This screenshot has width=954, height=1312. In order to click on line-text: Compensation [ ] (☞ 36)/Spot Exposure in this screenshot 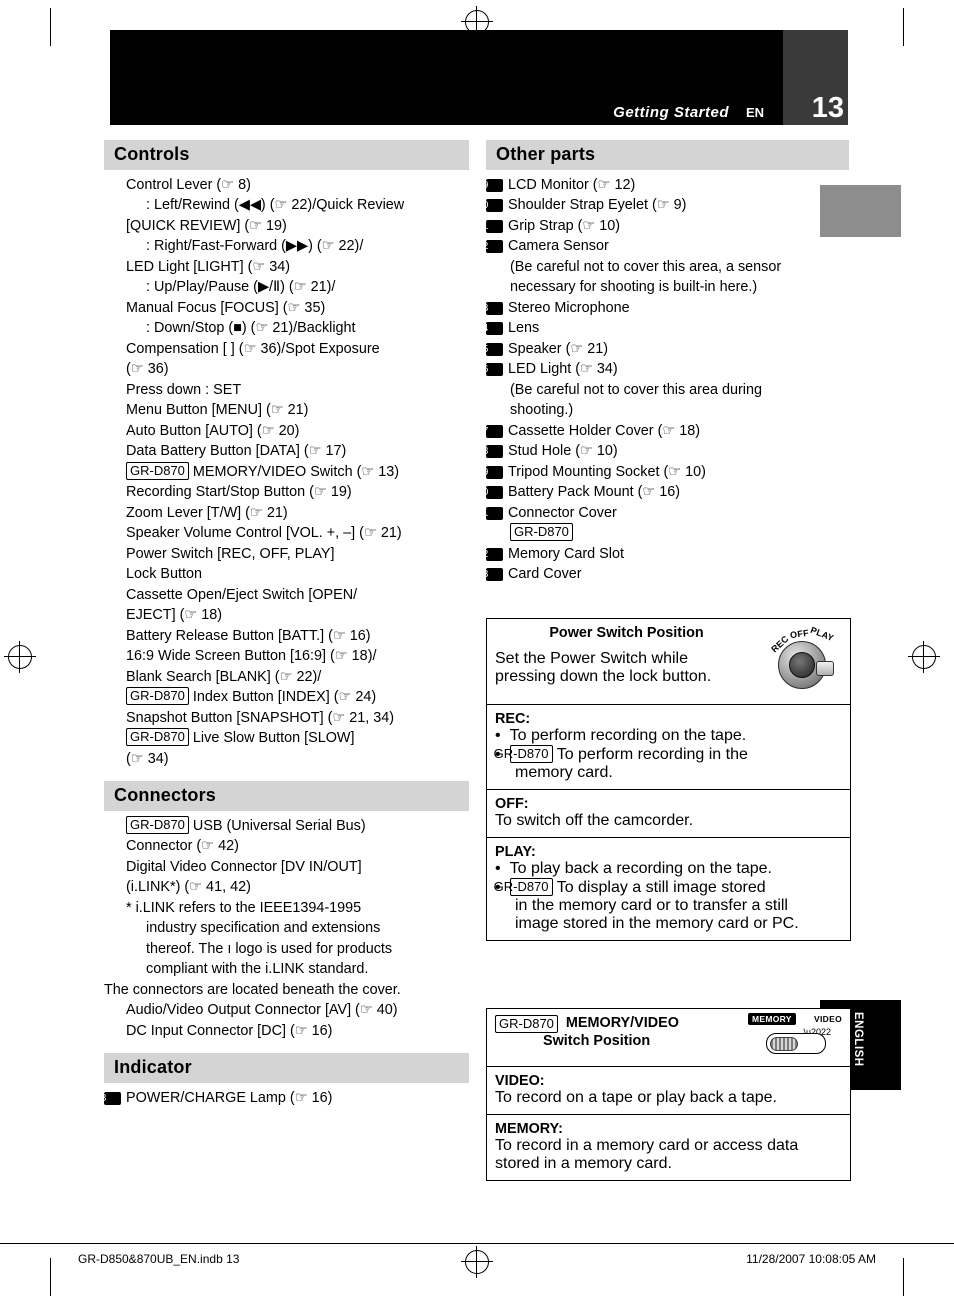, I will do `click(253, 348)`.